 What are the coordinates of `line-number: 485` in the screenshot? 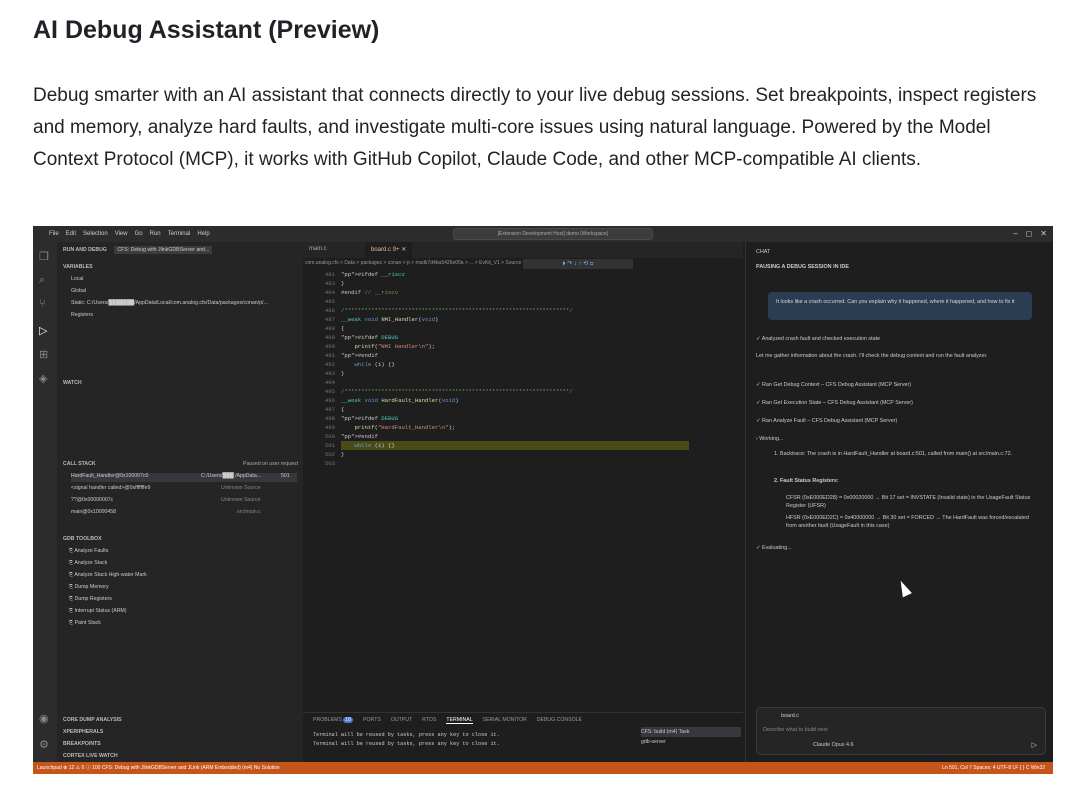 It's located at (324, 301).